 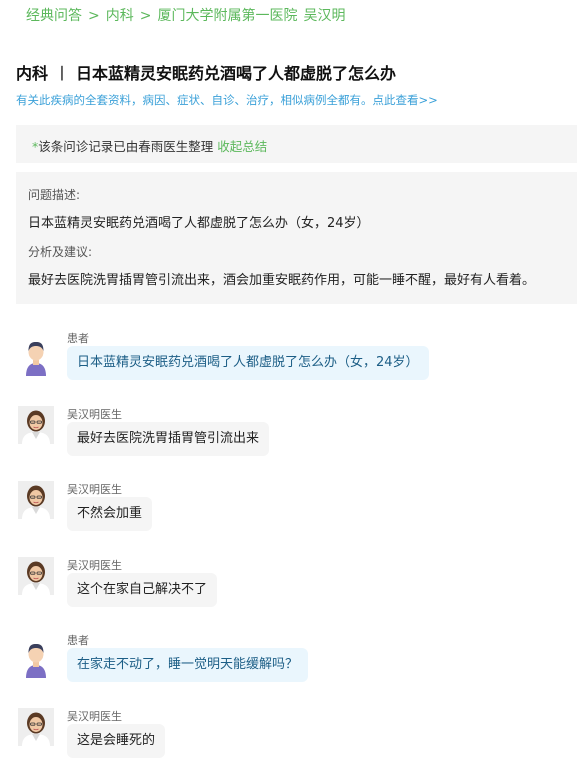 I want to click on page-title: 内科丨日本蓝精灵安眠药兑酒喝了人都虚脱了怎么办, so click(x=206, y=72).